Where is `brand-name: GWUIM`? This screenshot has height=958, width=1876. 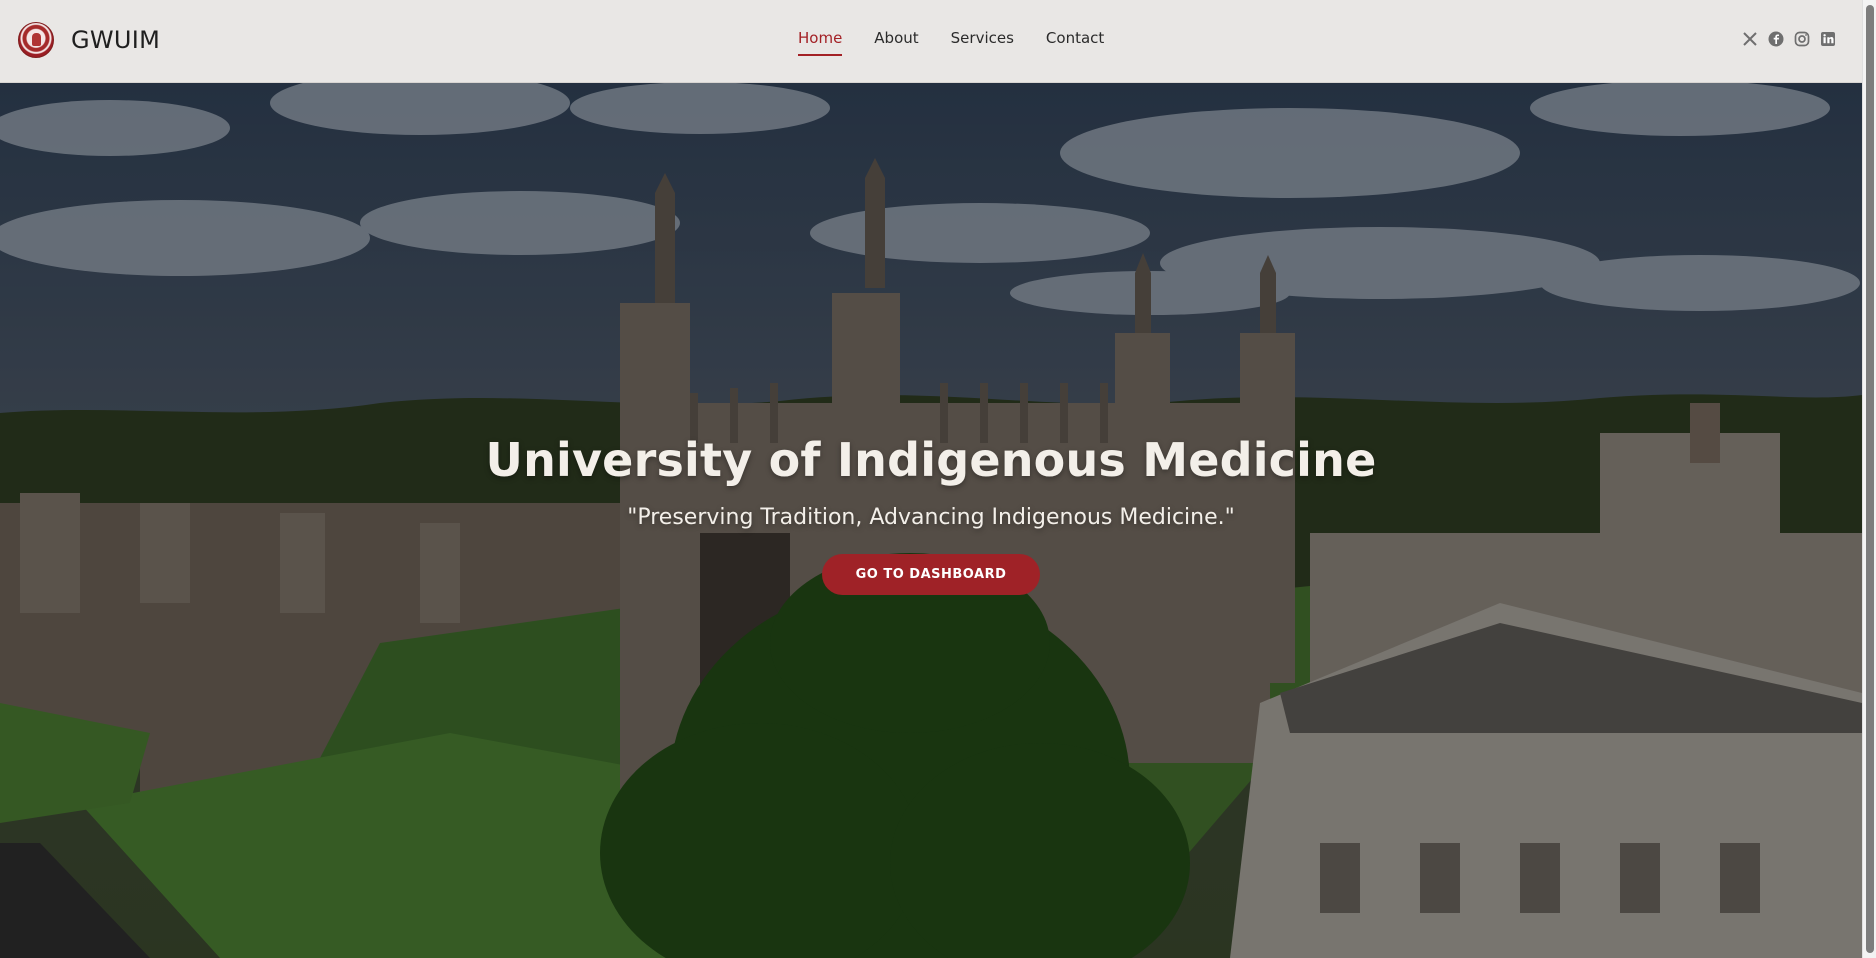
brand-name: GWUIM is located at coordinates (116, 40).